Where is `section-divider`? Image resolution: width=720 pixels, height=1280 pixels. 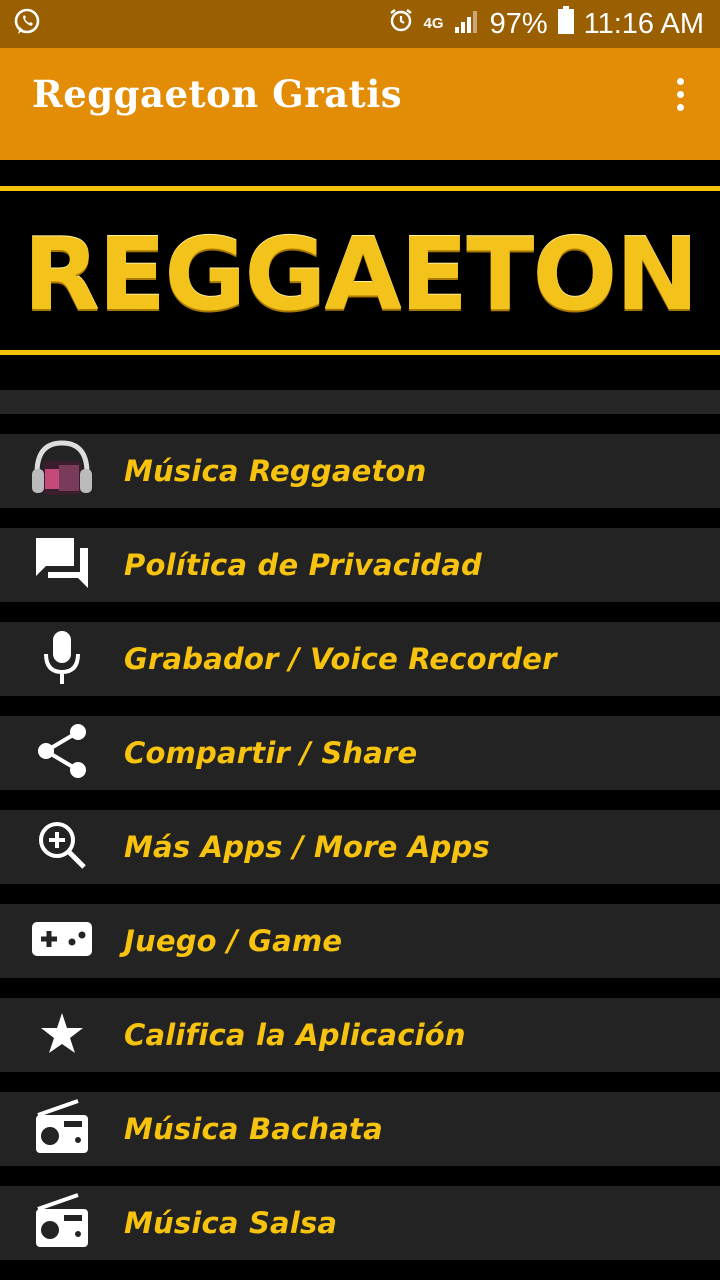 section-divider is located at coordinates (360, 402).